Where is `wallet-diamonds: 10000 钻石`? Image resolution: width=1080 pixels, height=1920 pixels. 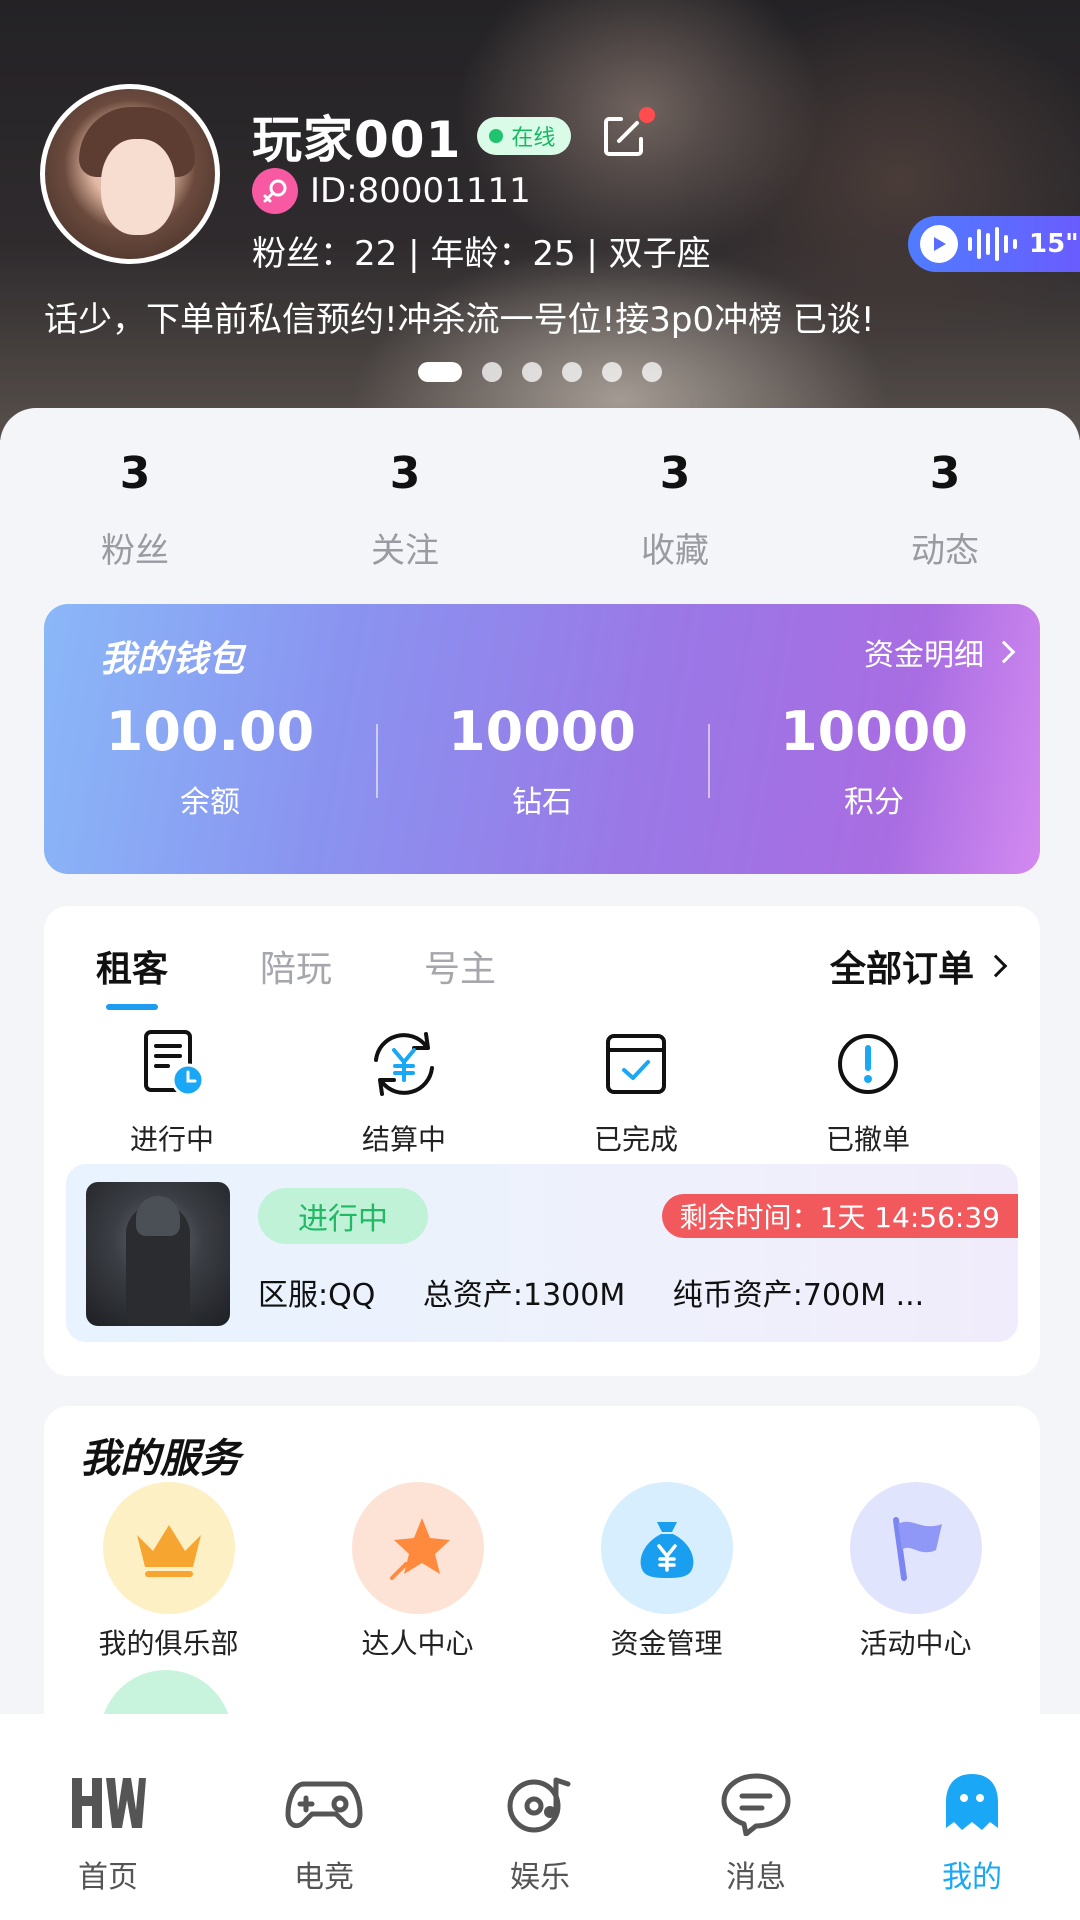
wallet-diamonds: 10000 钻石 is located at coordinates (542, 760).